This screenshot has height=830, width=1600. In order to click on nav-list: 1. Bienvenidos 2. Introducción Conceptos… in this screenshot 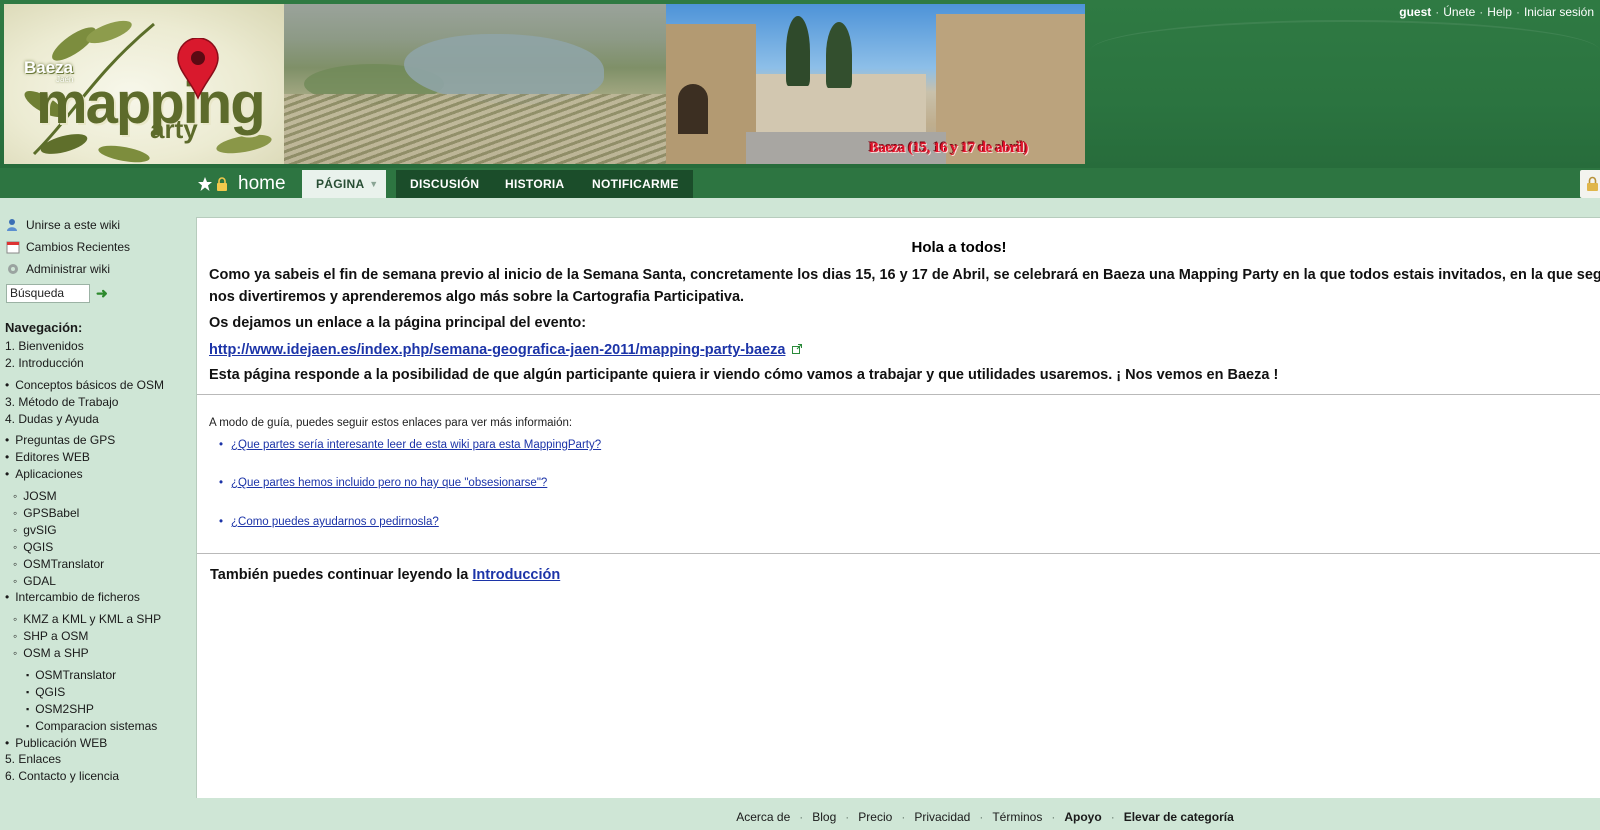, I will do `click(96, 561)`.